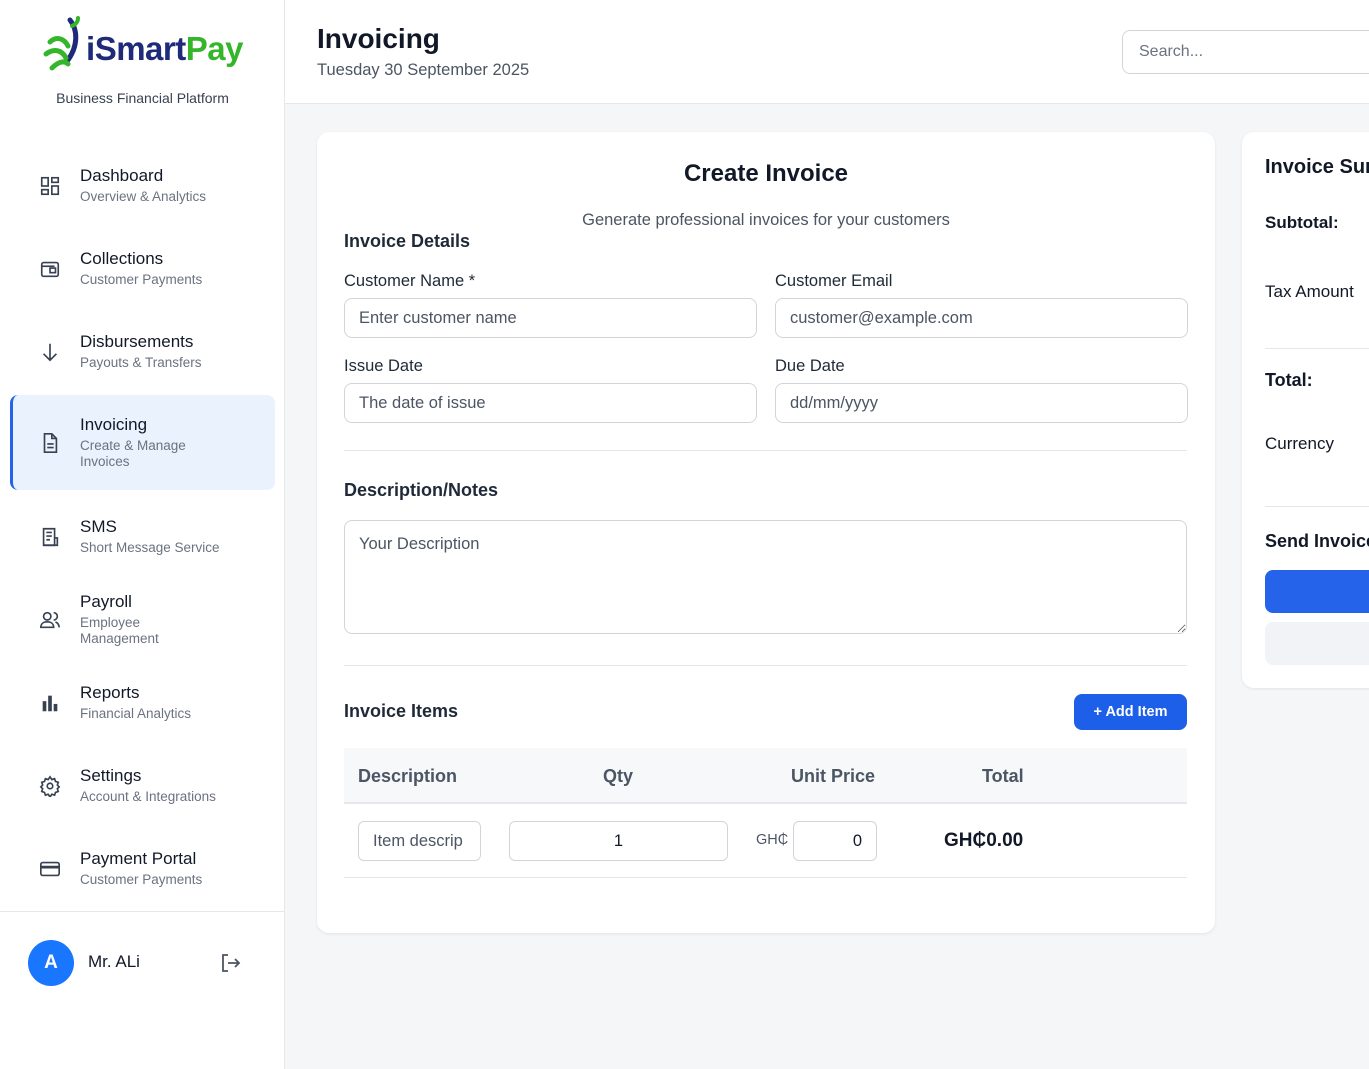 This screenshot has height=1069, width=1369. I want to click on avatar: A, so click(51, 963).